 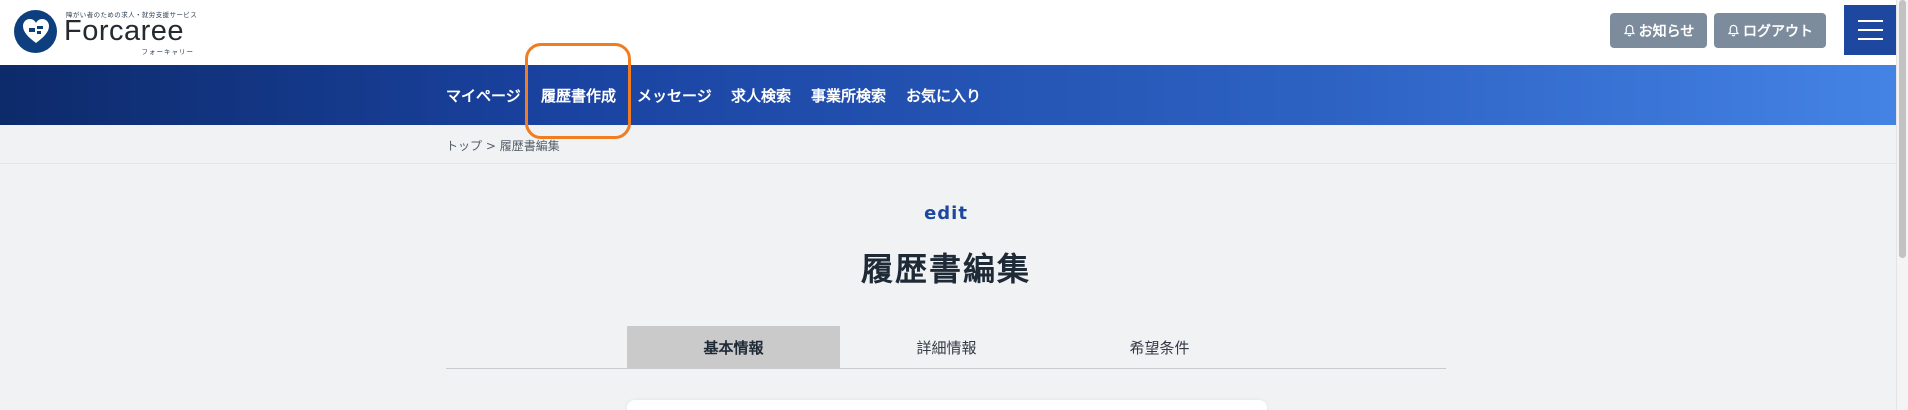 What do you see at coordinates (1778, 31) in the screenshot?
I see `logout-label: ログアウト` at bounding box center [1778, 31].